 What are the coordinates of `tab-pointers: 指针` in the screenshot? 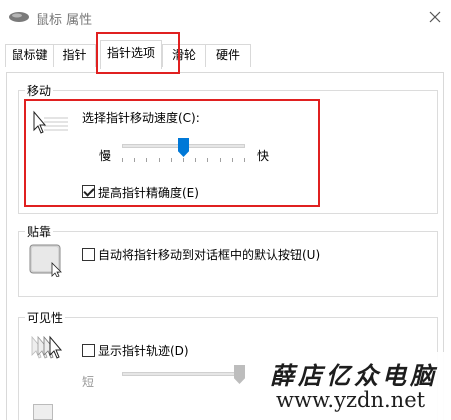 It's located at (74, 55).